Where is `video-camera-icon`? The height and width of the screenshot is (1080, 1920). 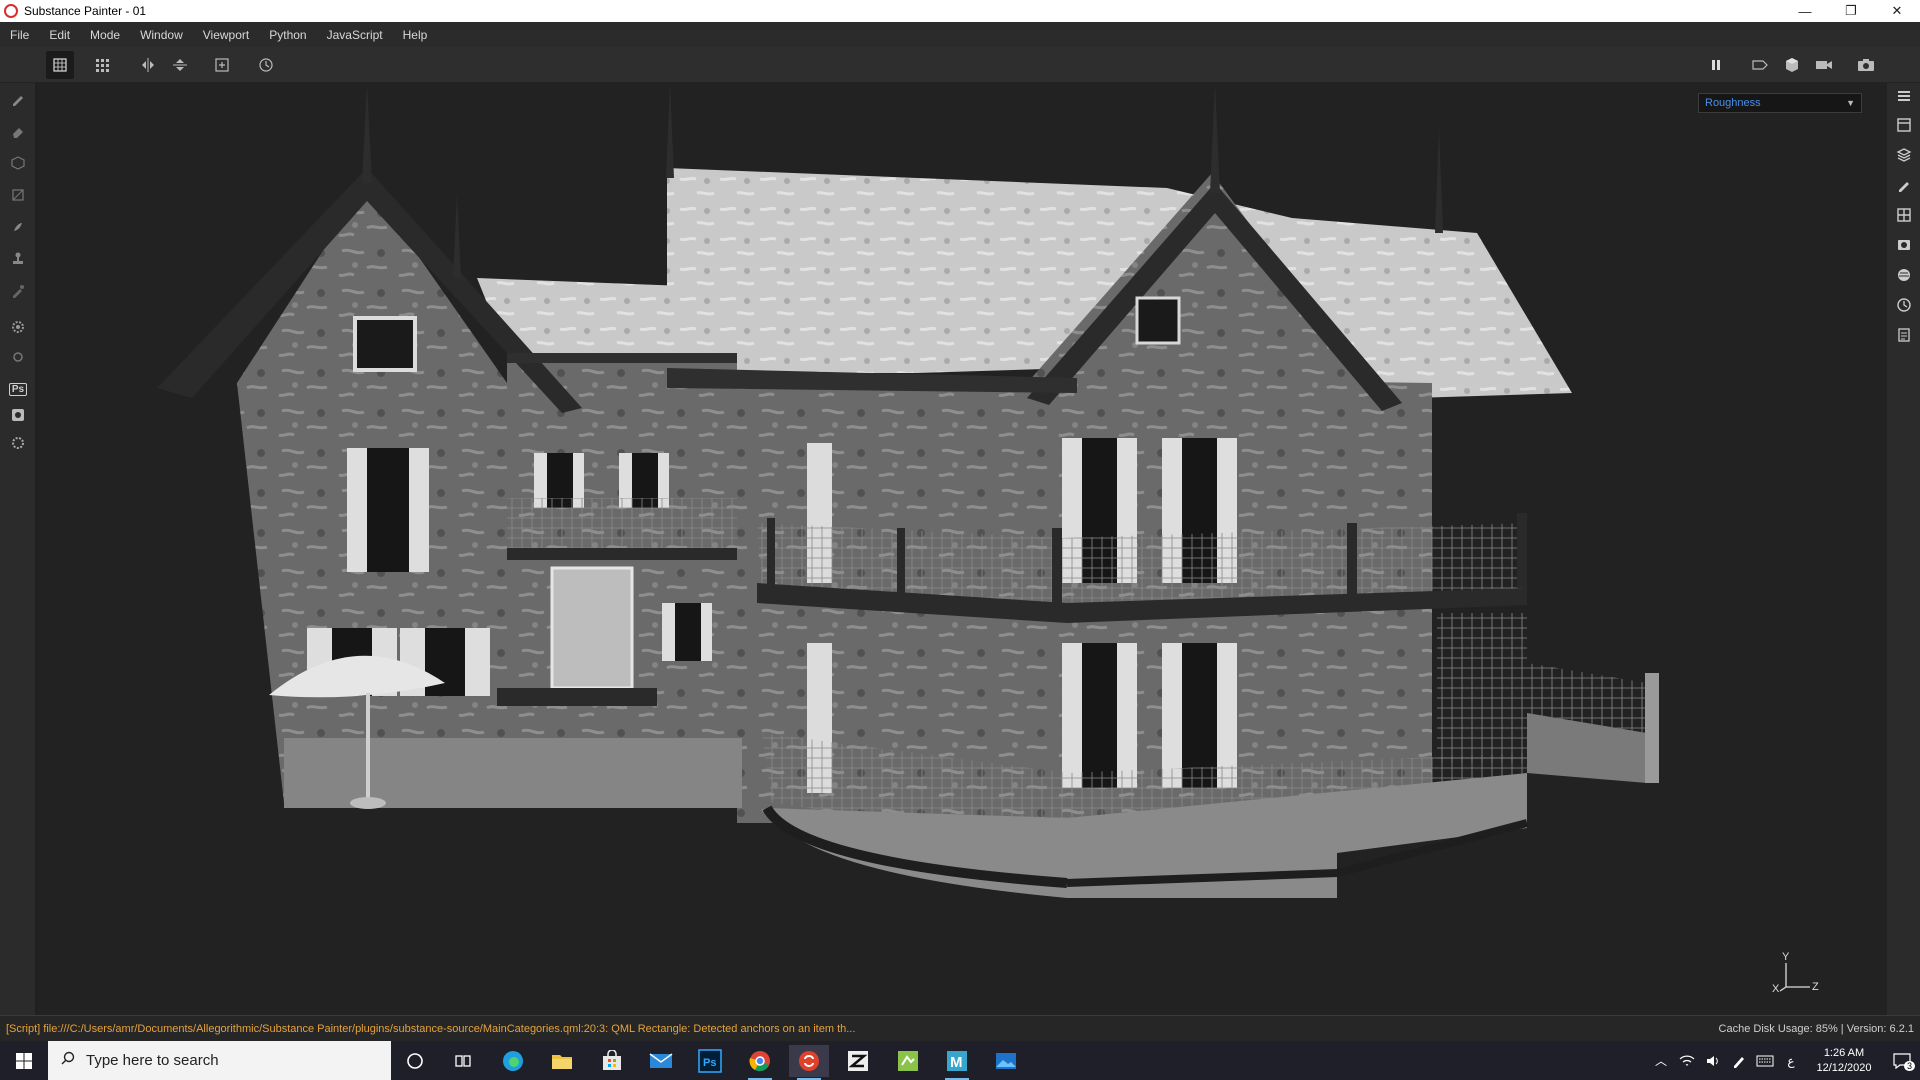
video-camera-icon is located at coordinates (1824, 65).